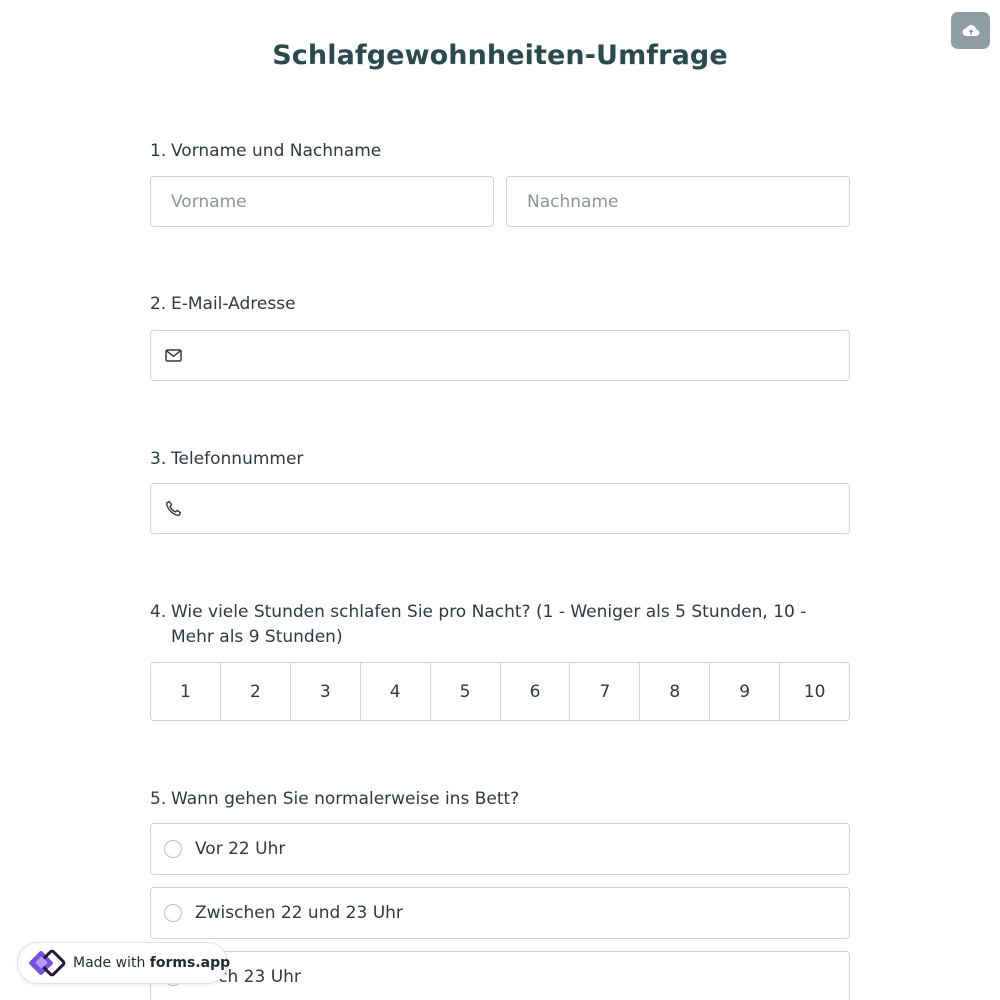 The width and height of the screenshot is (1000, 1000). I want to click on scale-option-6: 6, so click(534, 691).